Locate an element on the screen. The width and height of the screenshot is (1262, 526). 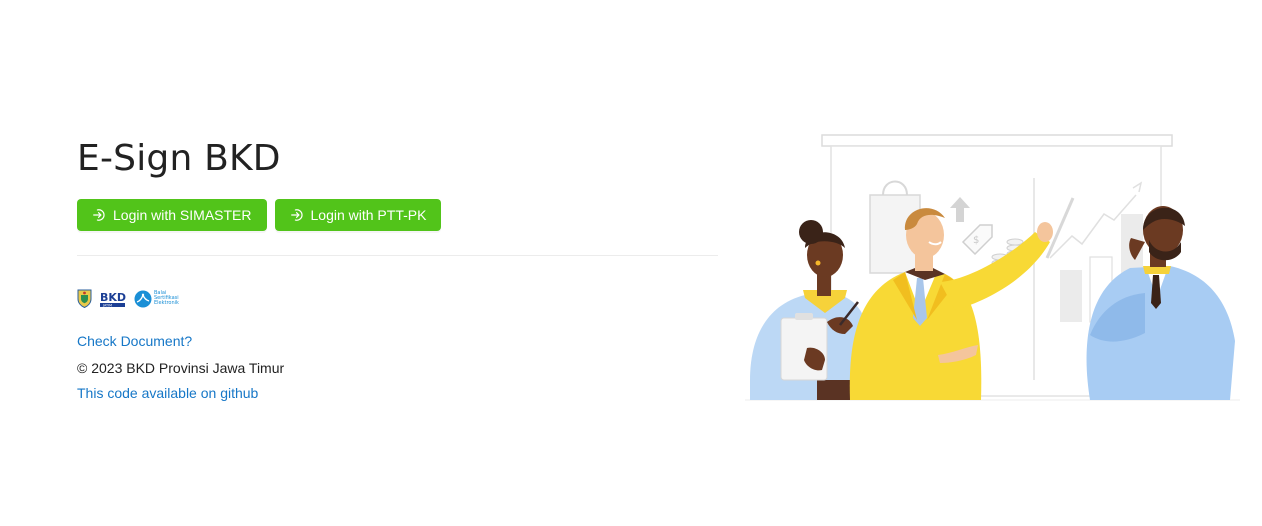
login-simaster-button: Login with SIMASTER is located at coordinates (172, 215).